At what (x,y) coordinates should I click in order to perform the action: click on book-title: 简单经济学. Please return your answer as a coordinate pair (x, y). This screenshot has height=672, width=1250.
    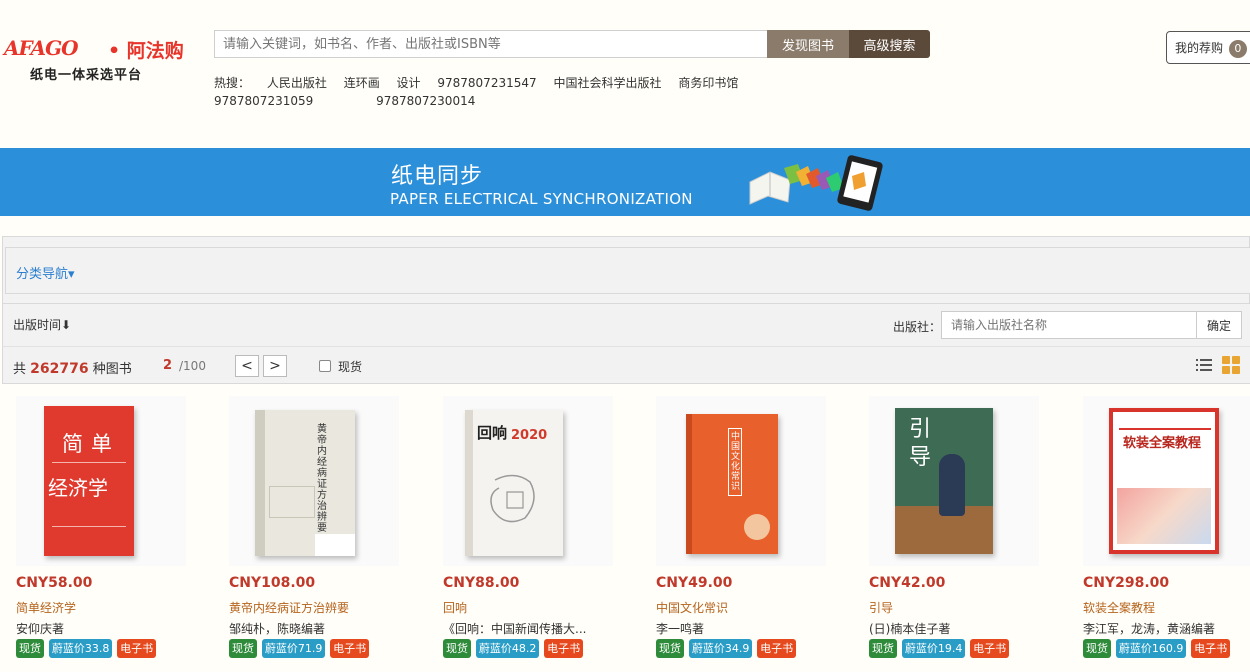
    Looking at the image, I should click on (101, 607).